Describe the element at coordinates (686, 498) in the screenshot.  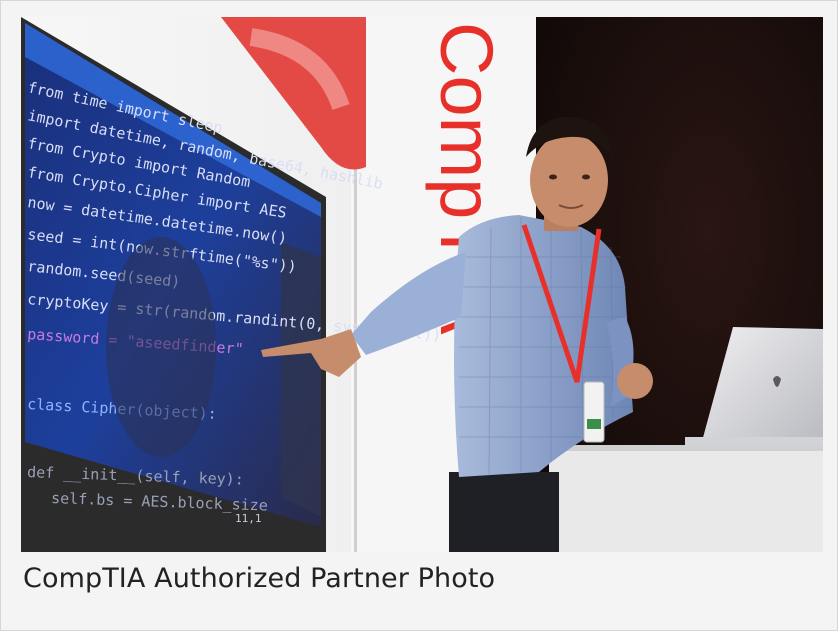
I see `lectern` at that location.